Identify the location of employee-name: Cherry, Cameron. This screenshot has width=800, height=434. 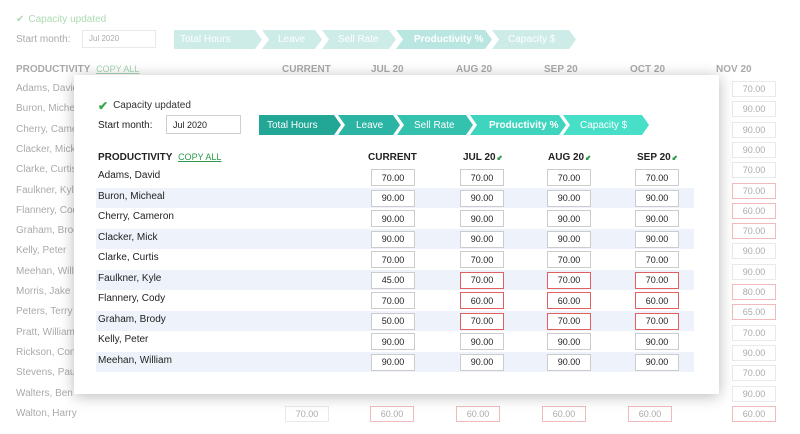
(136, 216).